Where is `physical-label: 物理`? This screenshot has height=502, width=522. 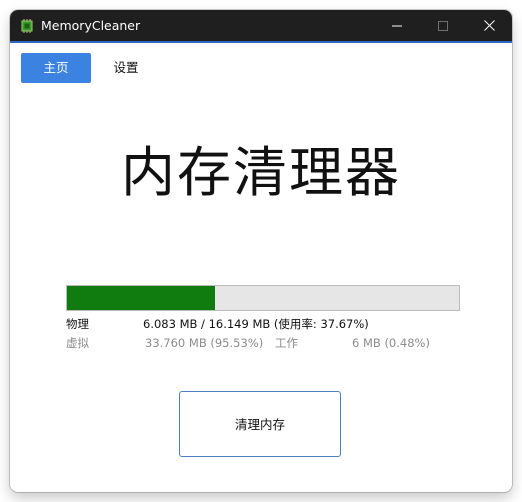 physical-label: 物理 is located at coordinates (77, 324).